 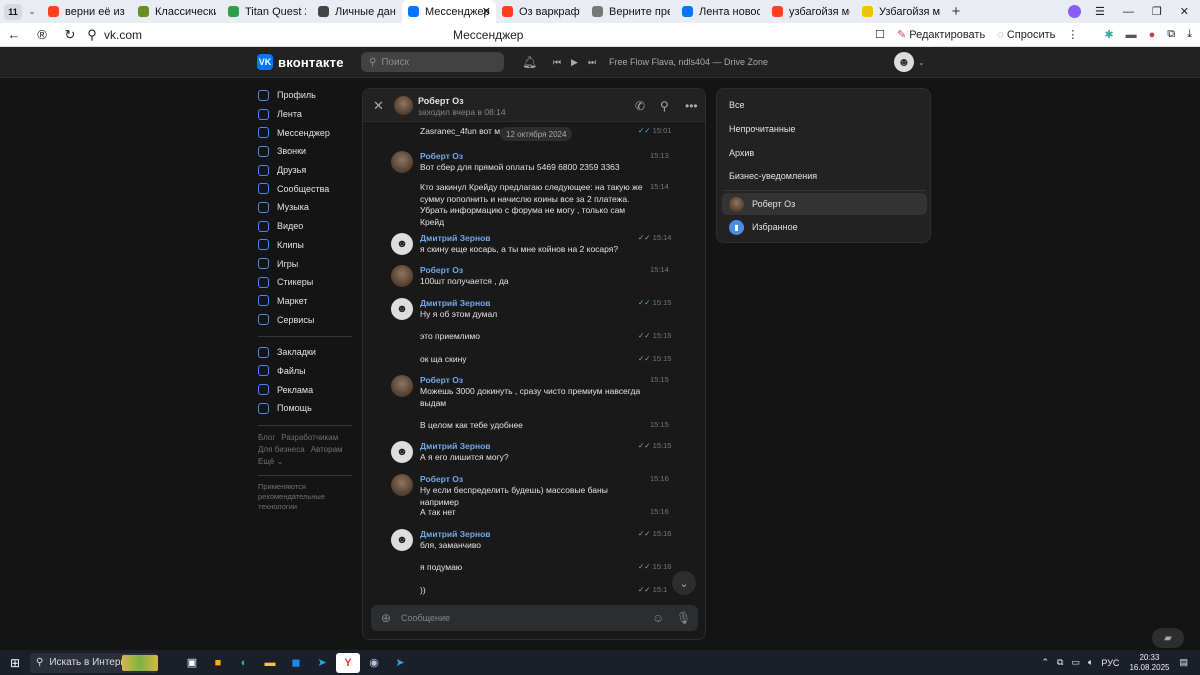 What do you see at coordinates (308, 95) in the screenshot?
I see `sidebar-item: Профиль` at bounding box center [308, 95].